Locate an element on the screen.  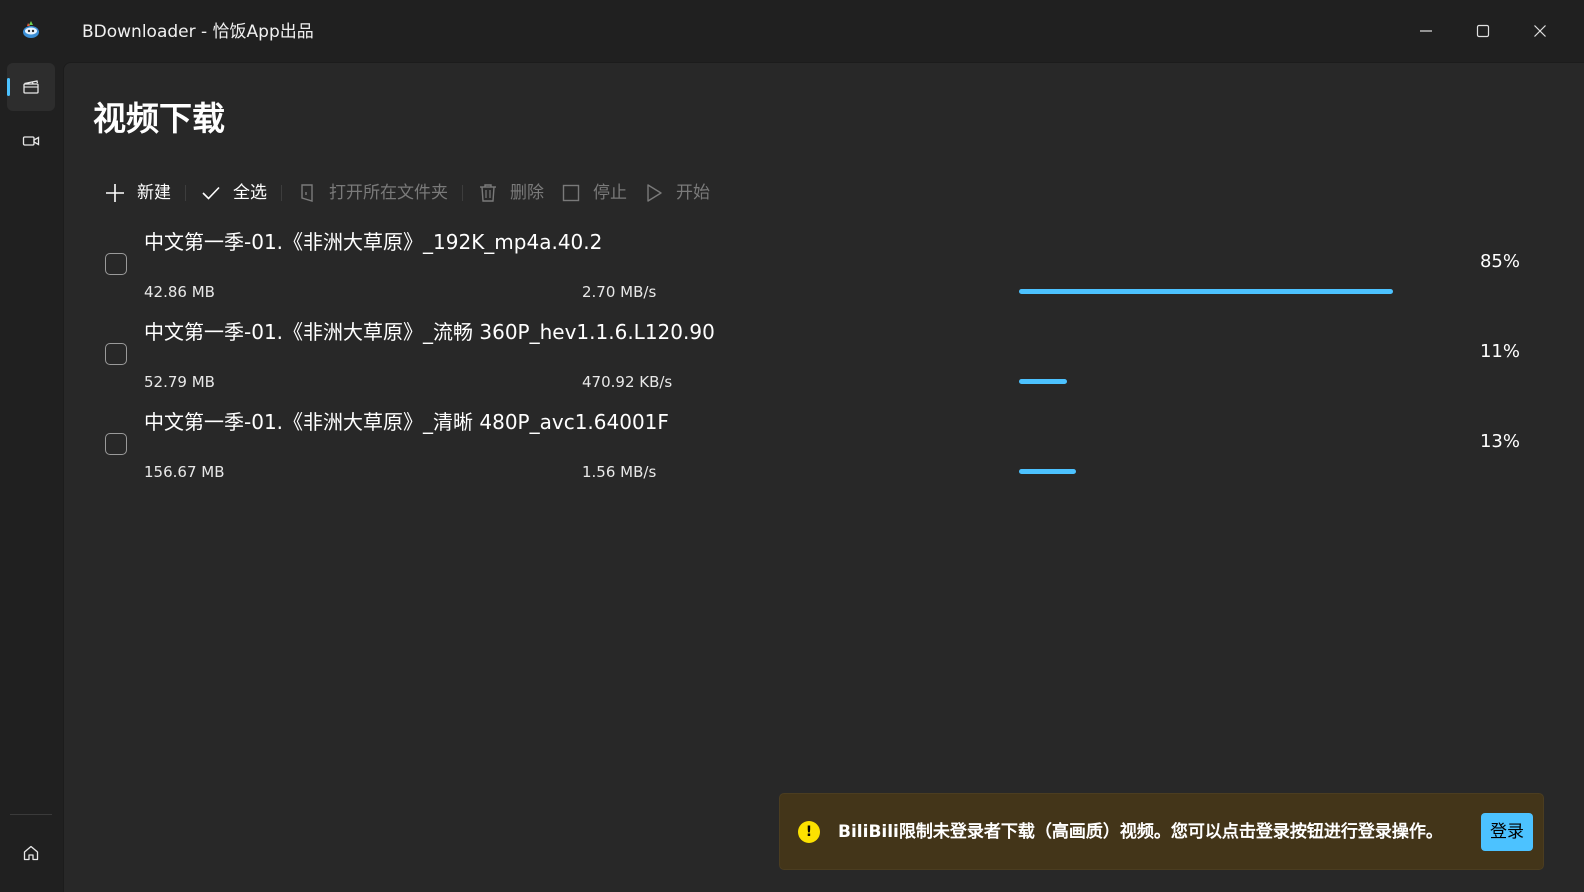
nav-item-home is located at coordinates (31, 853).